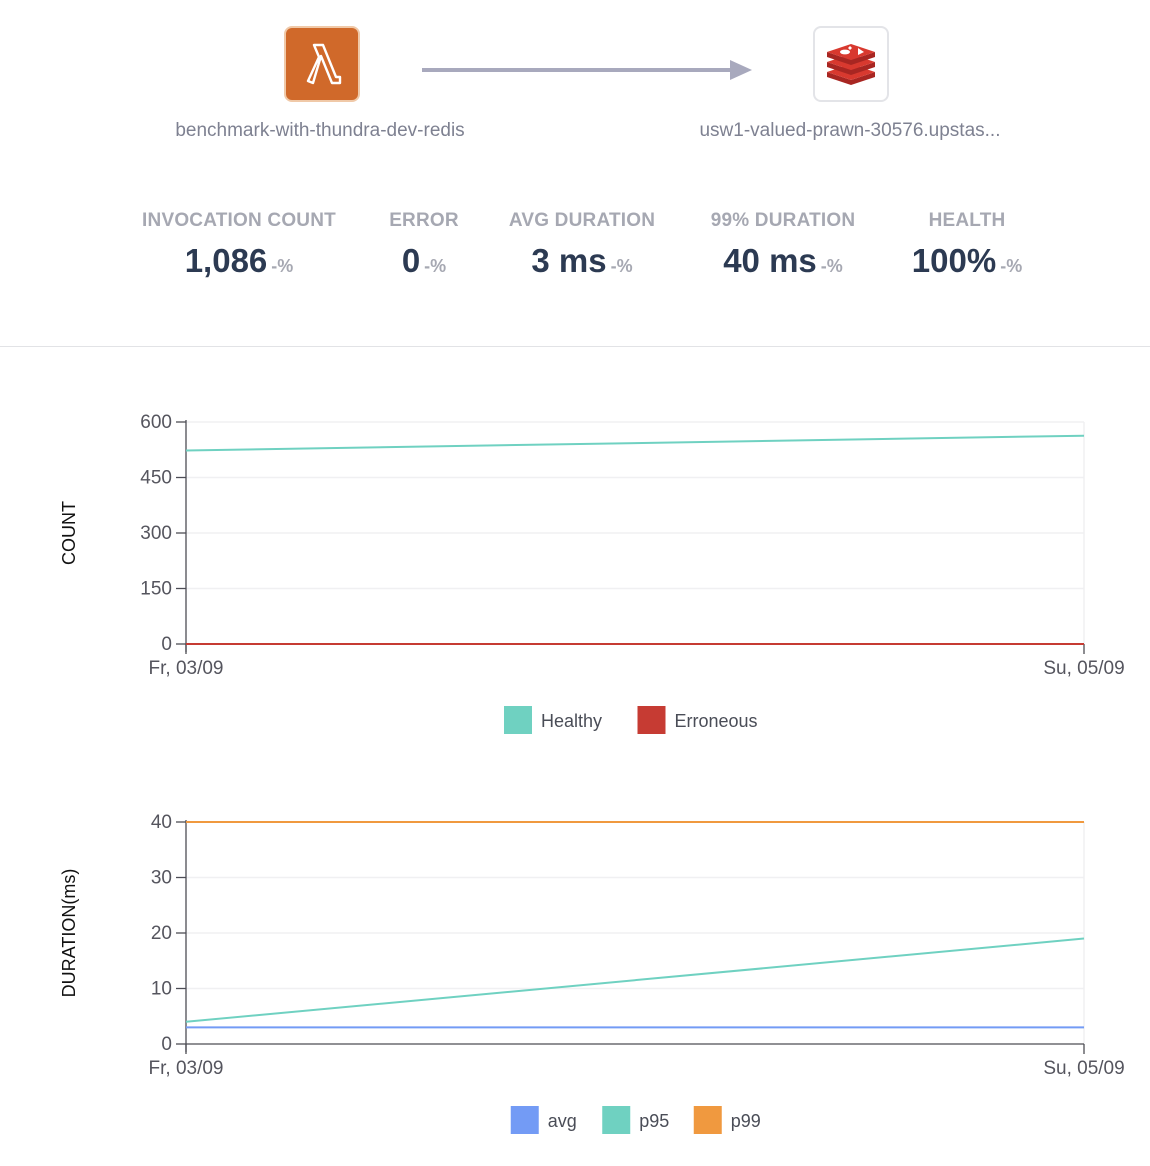  What do you see at coordinates (635, 980) in the screenshot?
I see `series-line-p95` at bounding box center [635, 980].